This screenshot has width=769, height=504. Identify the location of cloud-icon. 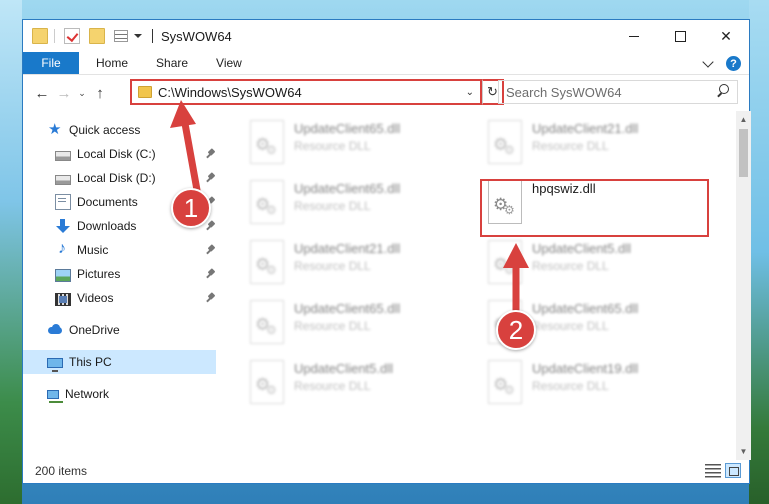
(55, 330).